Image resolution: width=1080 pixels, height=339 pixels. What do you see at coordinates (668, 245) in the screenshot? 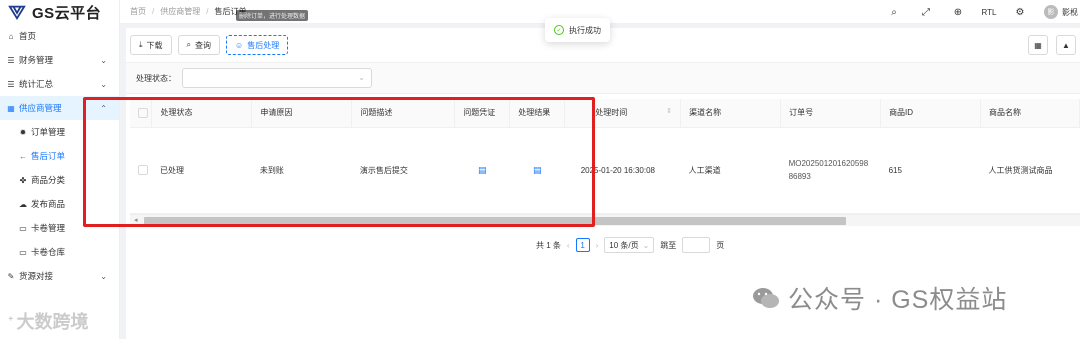
I see `jump-label: 跳至` at bounding box center [668, 245].